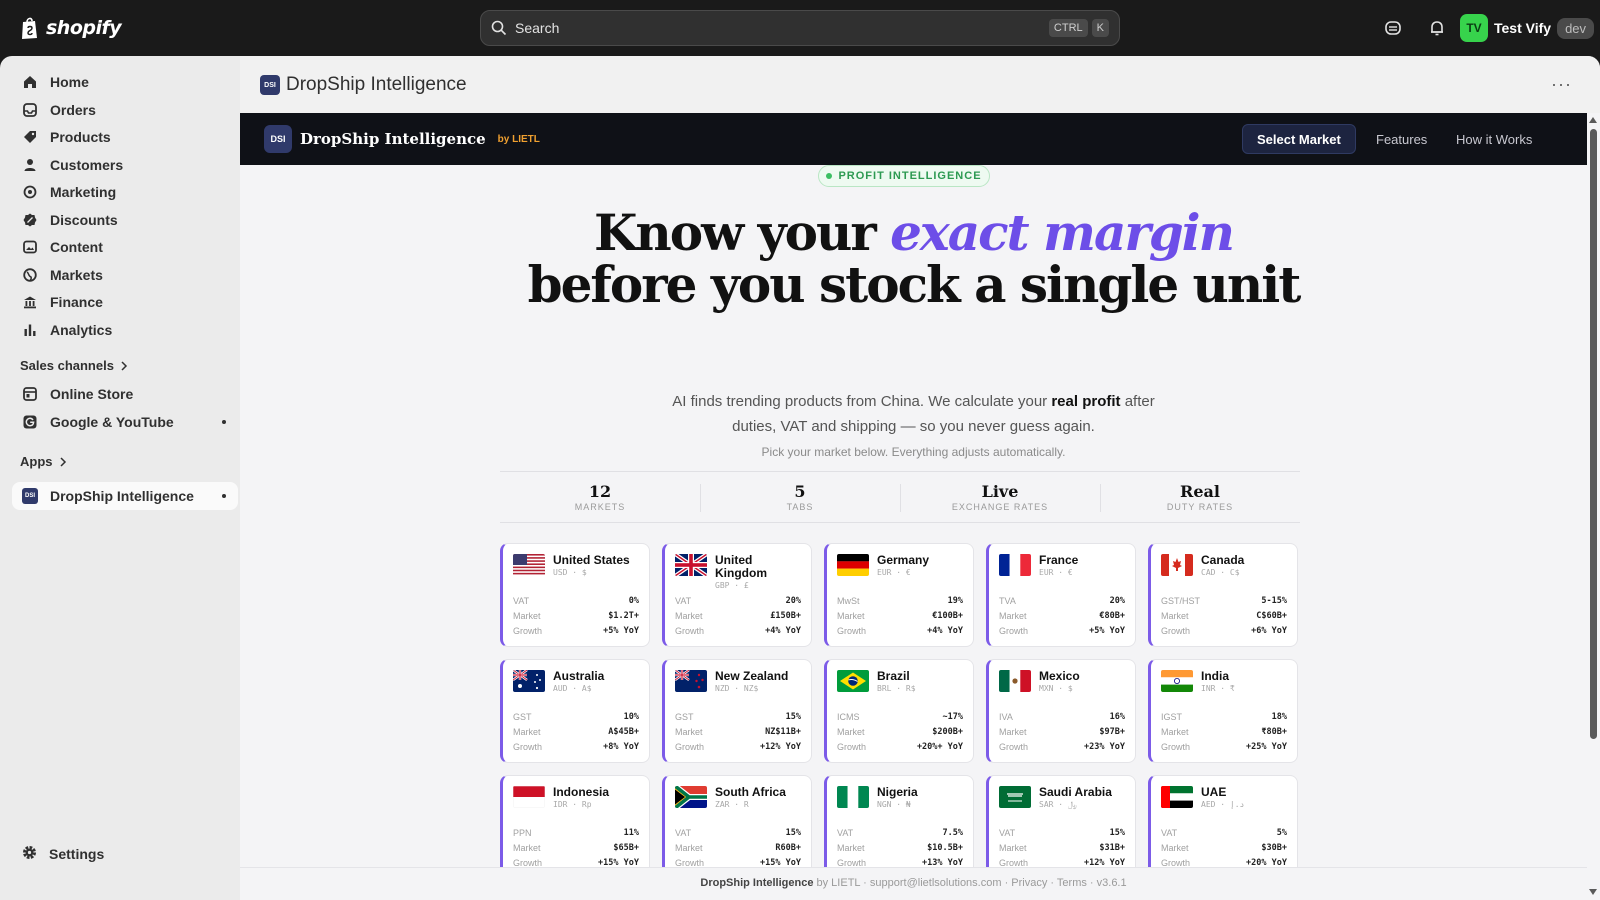 The height and width of the screenshot is (900, 1600). I want to click on search-bar: Search CTRL K, so click(800, 28).